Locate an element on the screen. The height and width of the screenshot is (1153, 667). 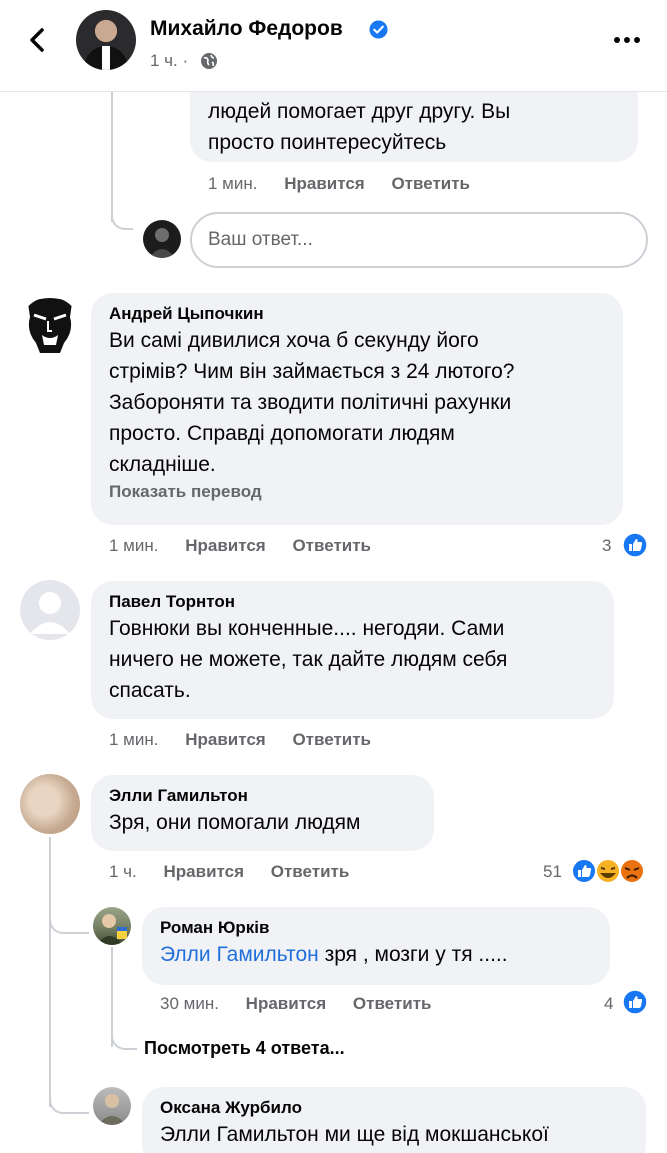
more-icon is located at coordinates (627, 40).